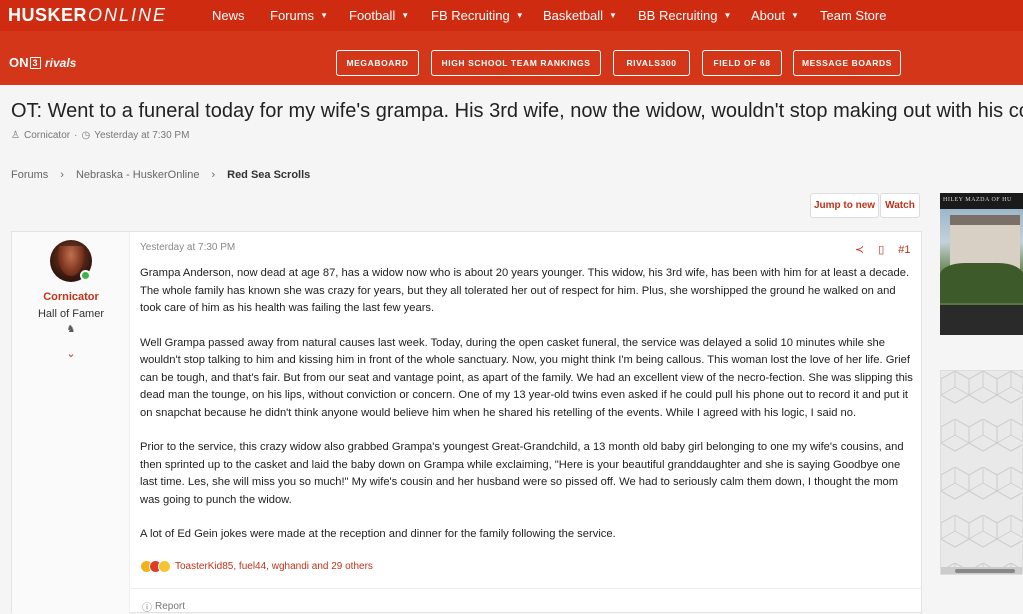 This screenshot has height=614, width=1023. I want to click on nav-basketball: Basketball ▼, so click(580, 15).